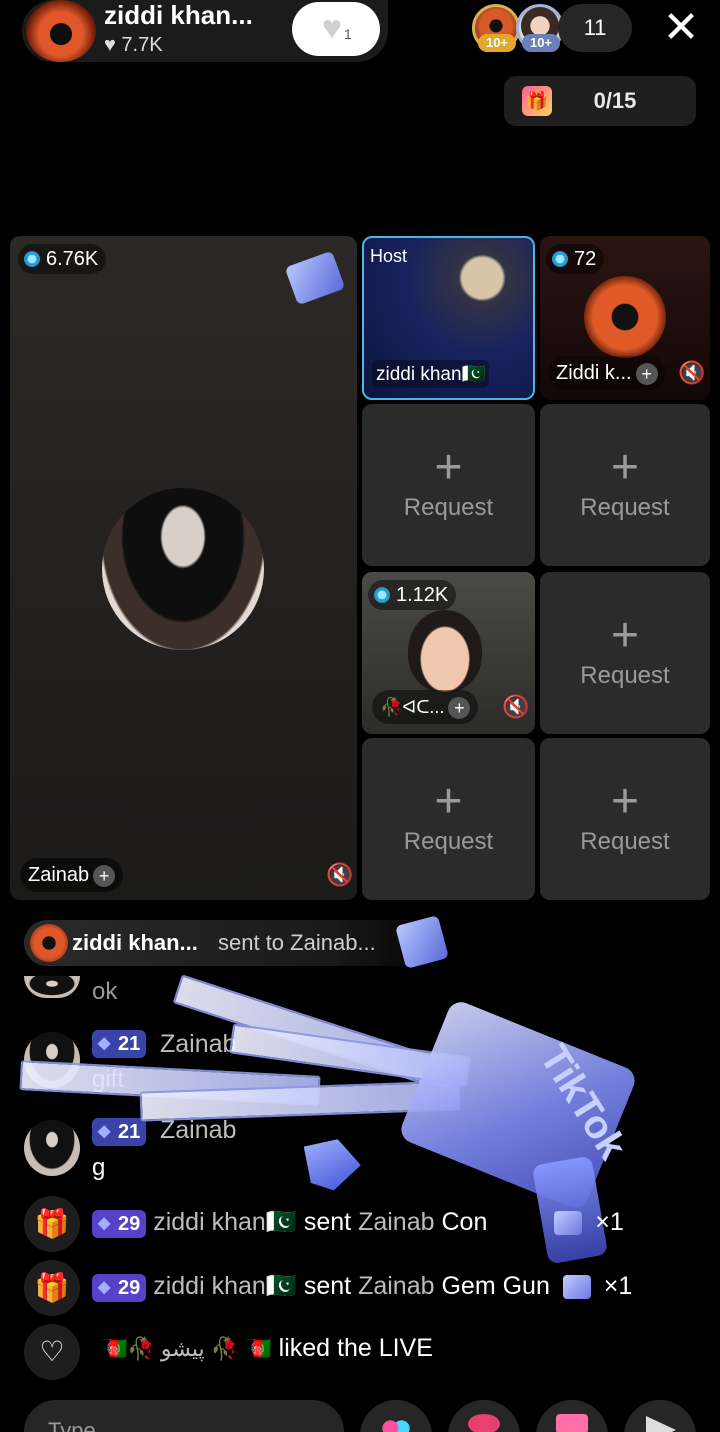 The image size is (720, 1432). I want to click on like-text: liked the LIVE, so click(355, 1348).